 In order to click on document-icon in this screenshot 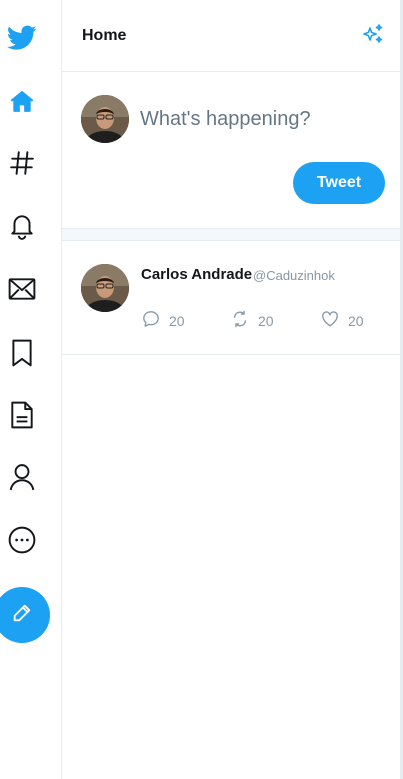, I will do `click(22, 415)`.